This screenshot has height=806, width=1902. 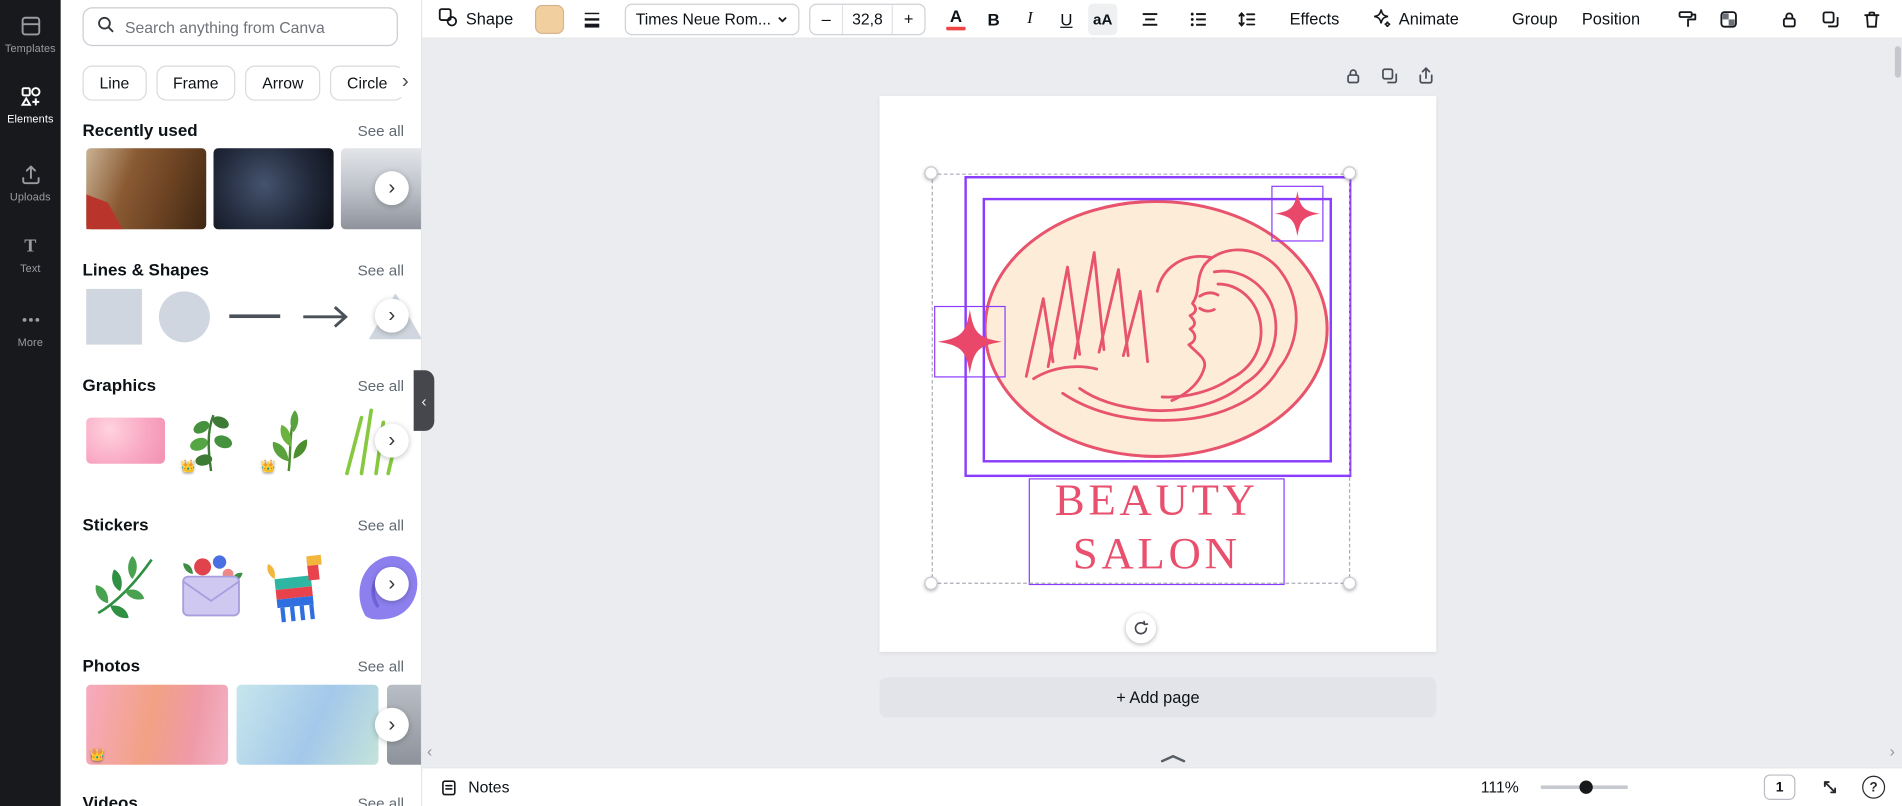 I want to click on shape-circle, so click(x=184, y=316).